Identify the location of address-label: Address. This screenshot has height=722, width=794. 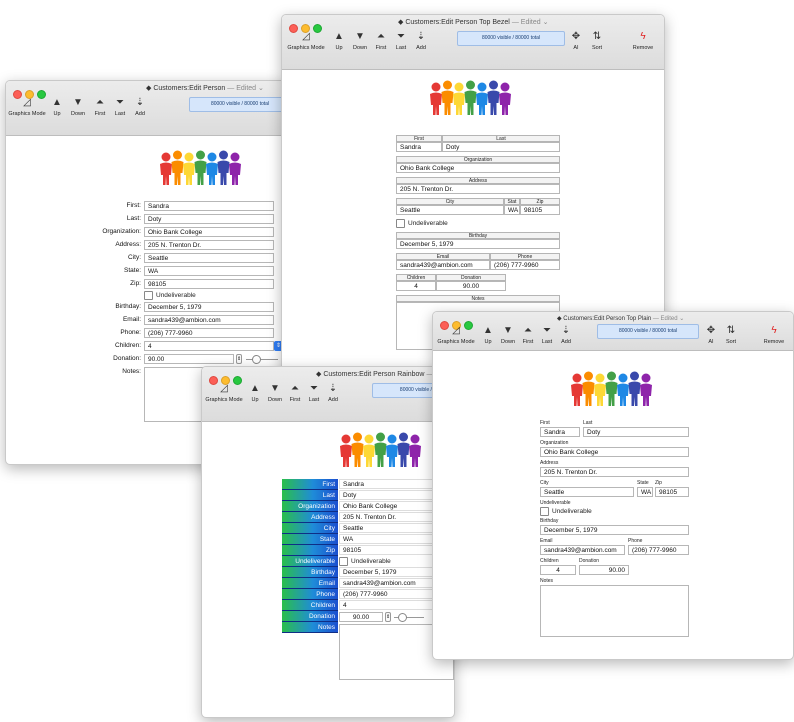
(549, 463).